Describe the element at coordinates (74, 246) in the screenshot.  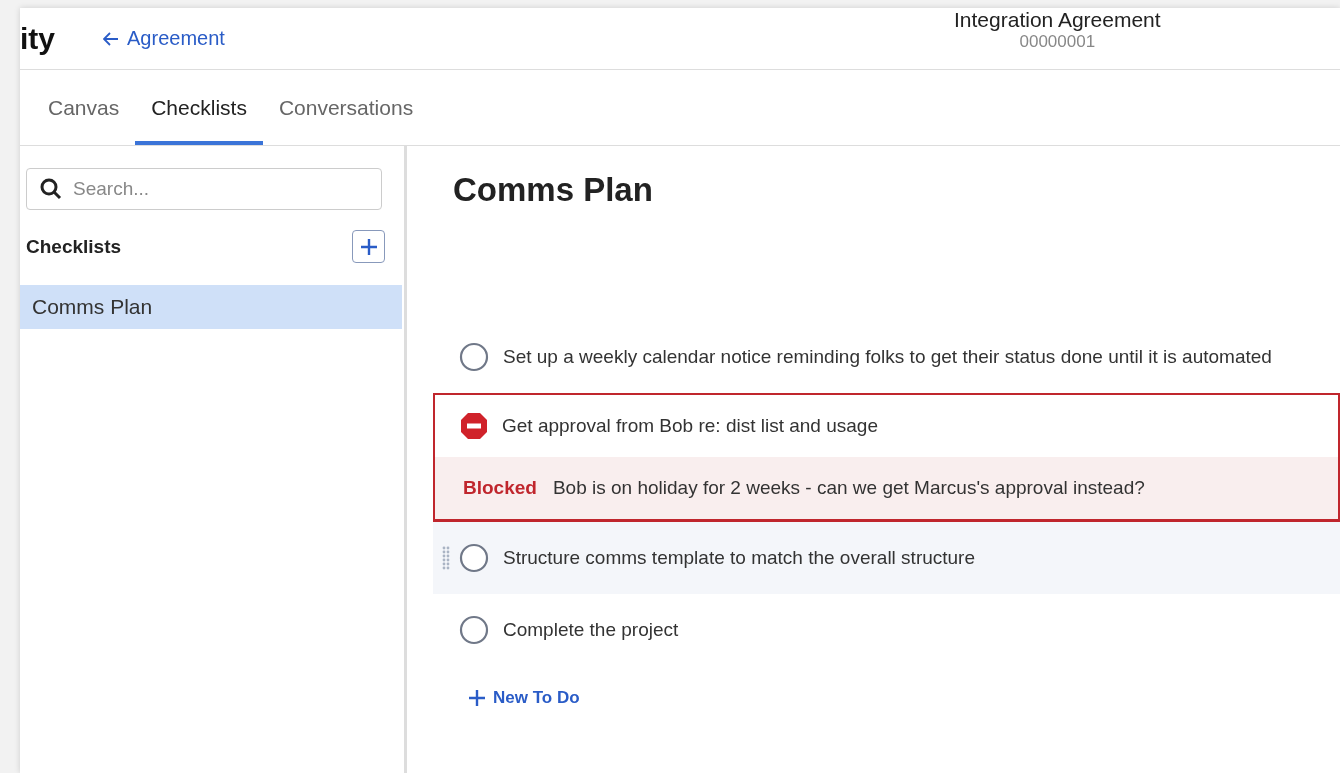
I see `sidebar-heading: Checklists` at that location.